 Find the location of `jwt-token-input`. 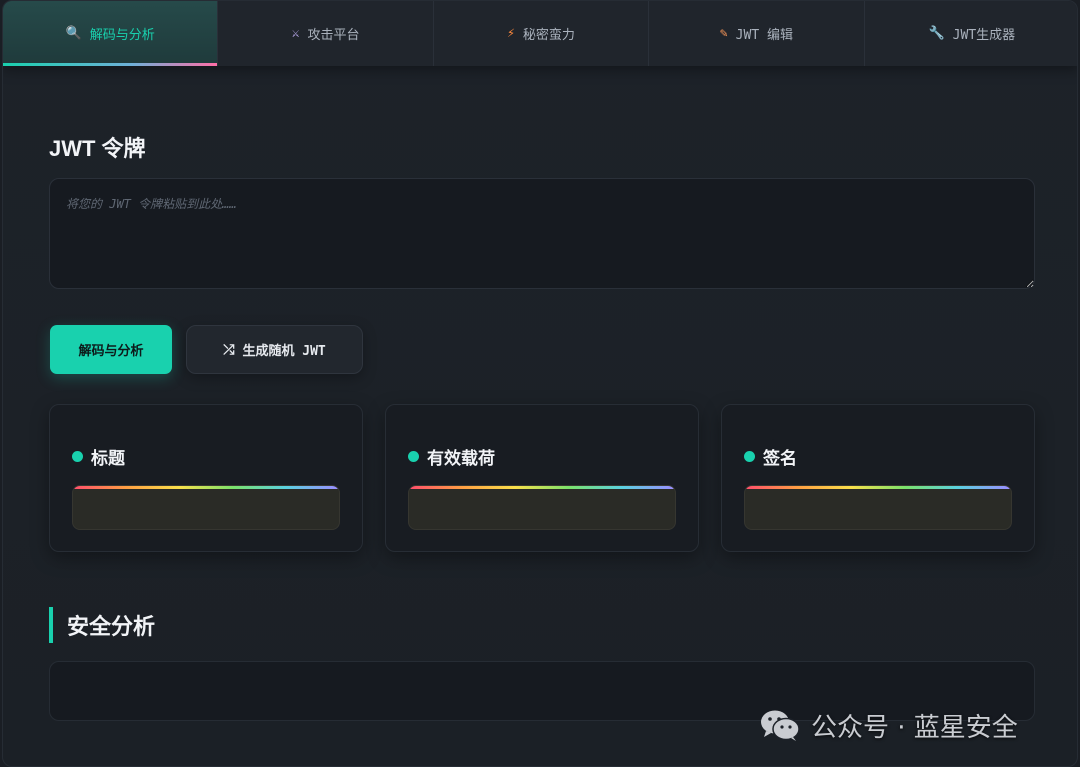

jwt-token-input is located at coordinates (542, 233).